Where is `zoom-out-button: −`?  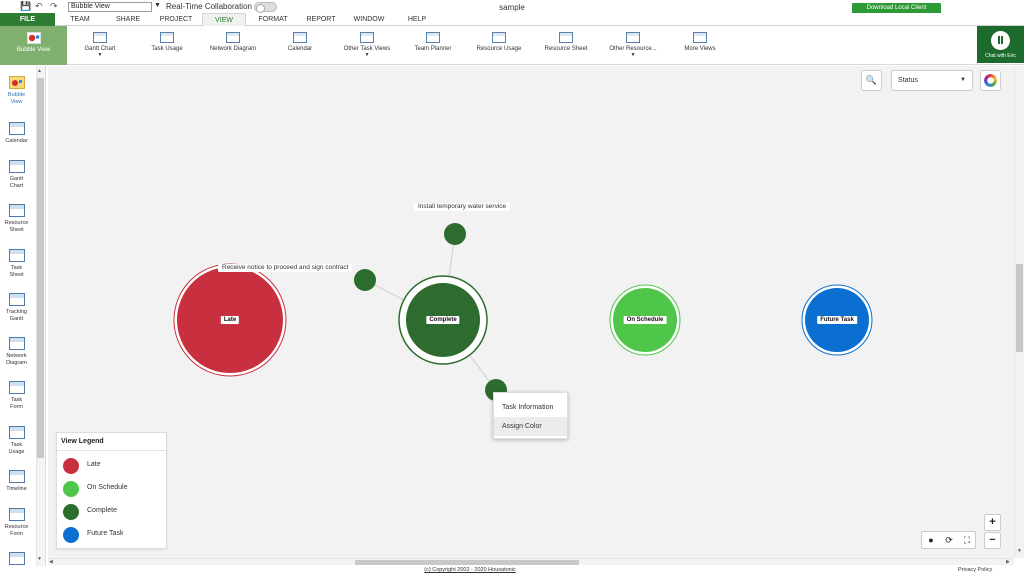
zoom-out-button: − is located at coordinates (992, 540).